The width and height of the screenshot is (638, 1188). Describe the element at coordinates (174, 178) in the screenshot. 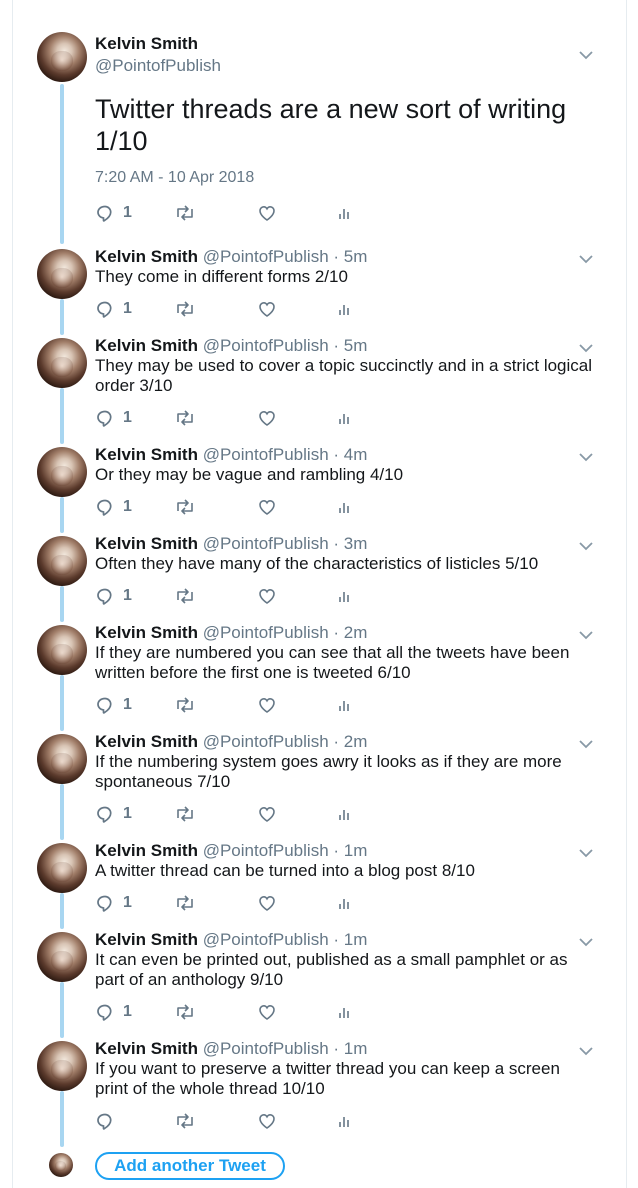

I see `tweet-timestamp: 7:20 AM - 10 Apr 2018` at that location.